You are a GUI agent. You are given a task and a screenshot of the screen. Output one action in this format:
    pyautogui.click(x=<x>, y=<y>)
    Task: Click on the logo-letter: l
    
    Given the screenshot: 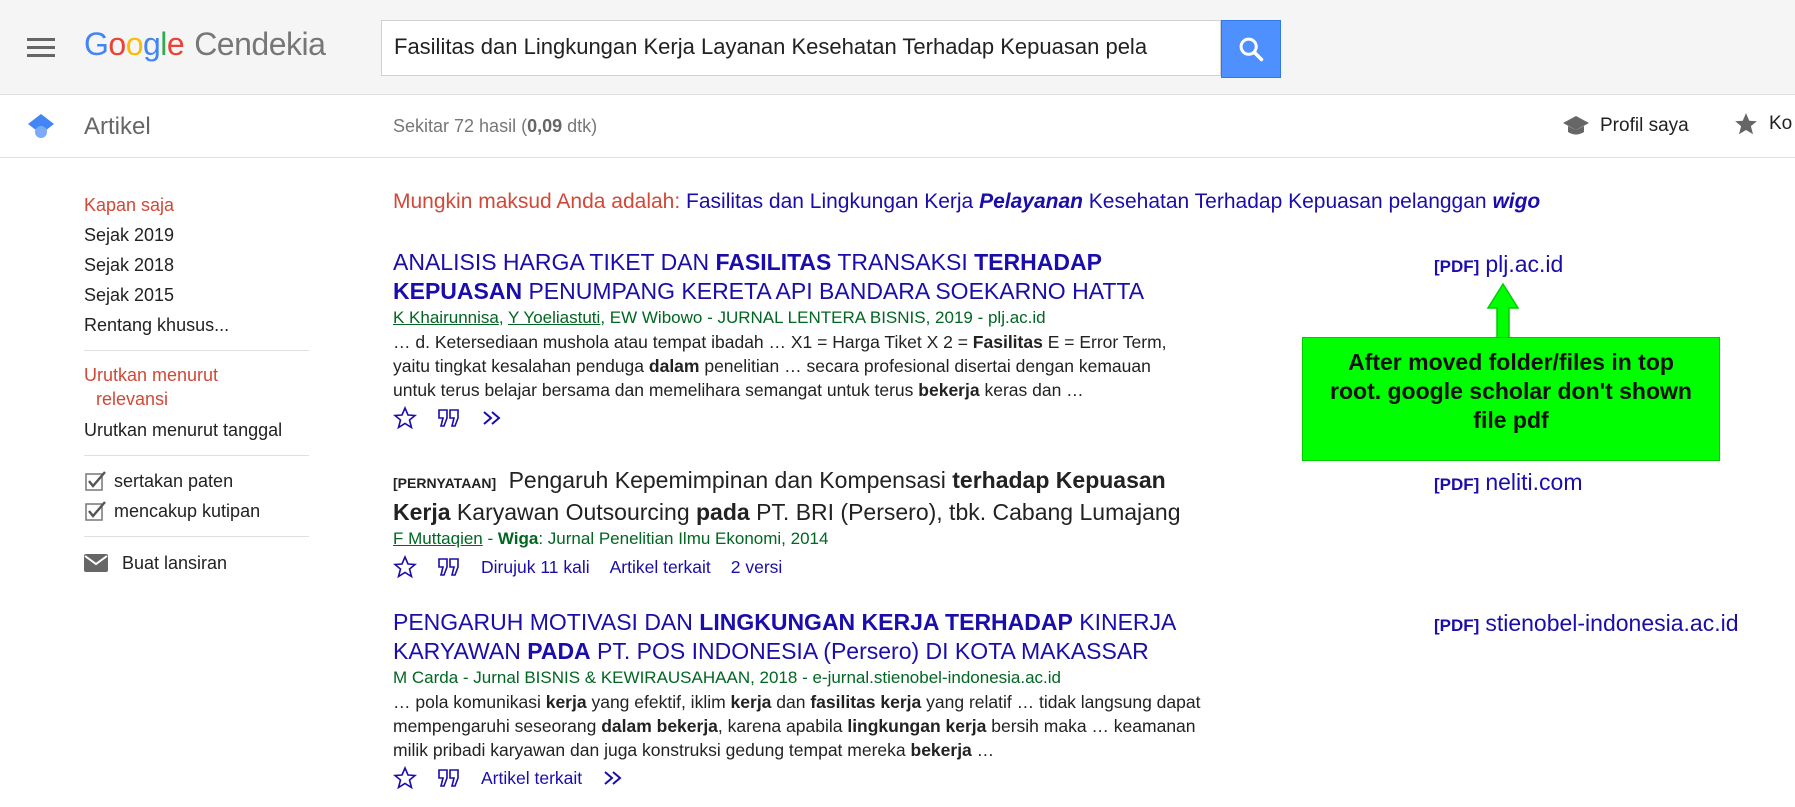 What is the action you would take?
    pyautogui.click(x=163, y=44)
    